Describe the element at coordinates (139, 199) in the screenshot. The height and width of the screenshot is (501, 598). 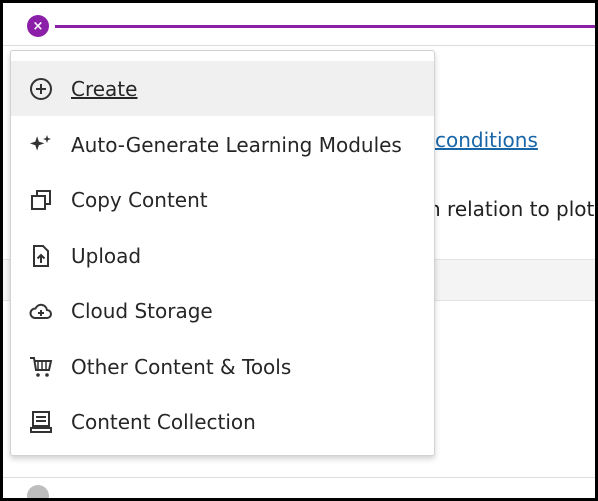
I see `menu-item-label: Copy Content` at that location.